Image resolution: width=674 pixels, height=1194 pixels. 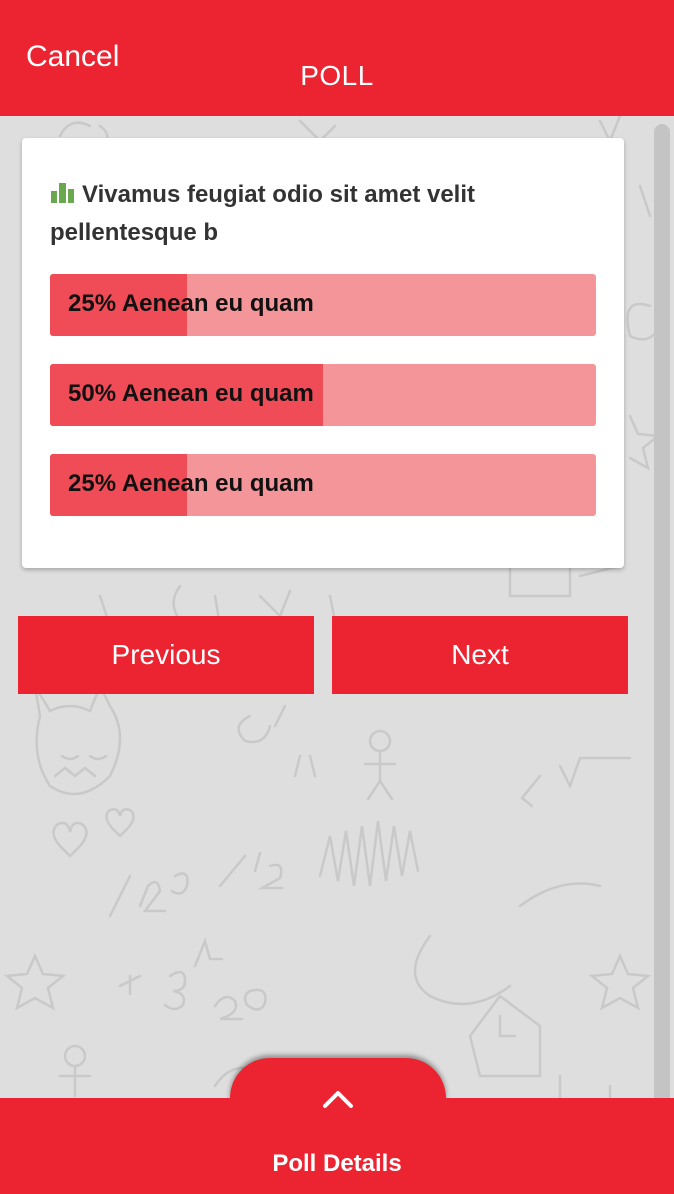 What do you see at coordinates (166, 655) in the screenshot?
I see `previous-button: Previous` at bounding box center [166, 655].